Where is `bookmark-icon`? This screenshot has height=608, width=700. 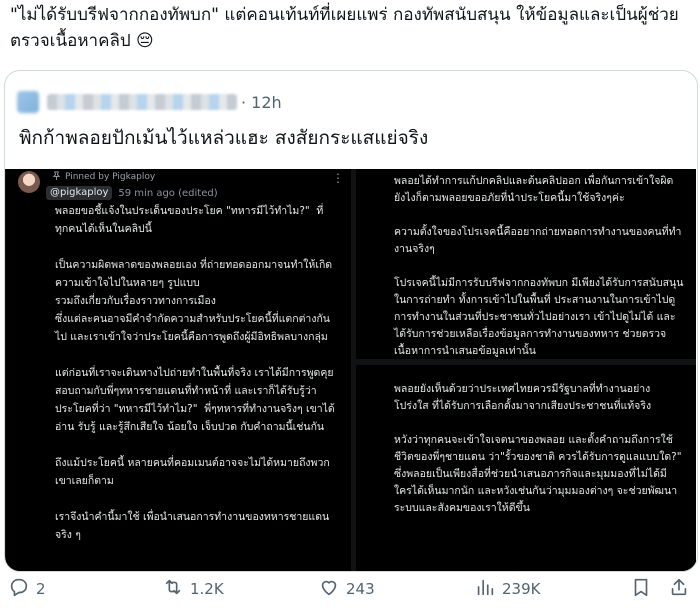 bookmark-icon is located at coordinates (641, 589).